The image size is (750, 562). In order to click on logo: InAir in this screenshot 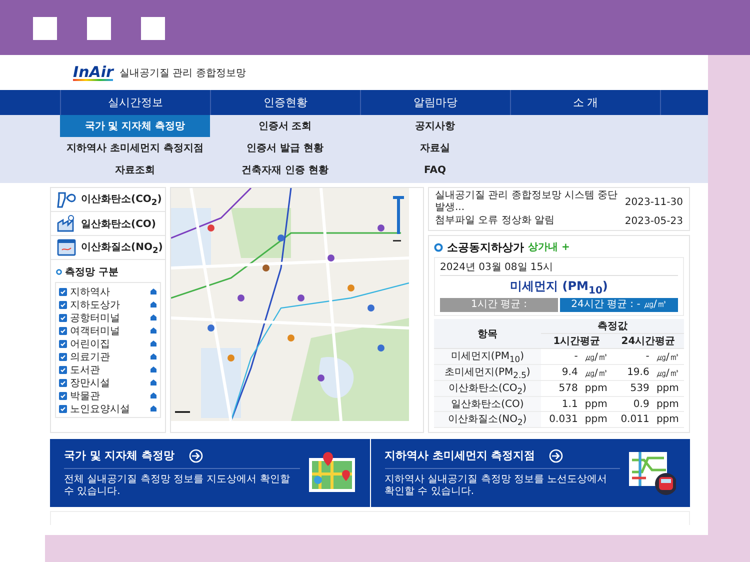, I will do `click(93, 72)`.